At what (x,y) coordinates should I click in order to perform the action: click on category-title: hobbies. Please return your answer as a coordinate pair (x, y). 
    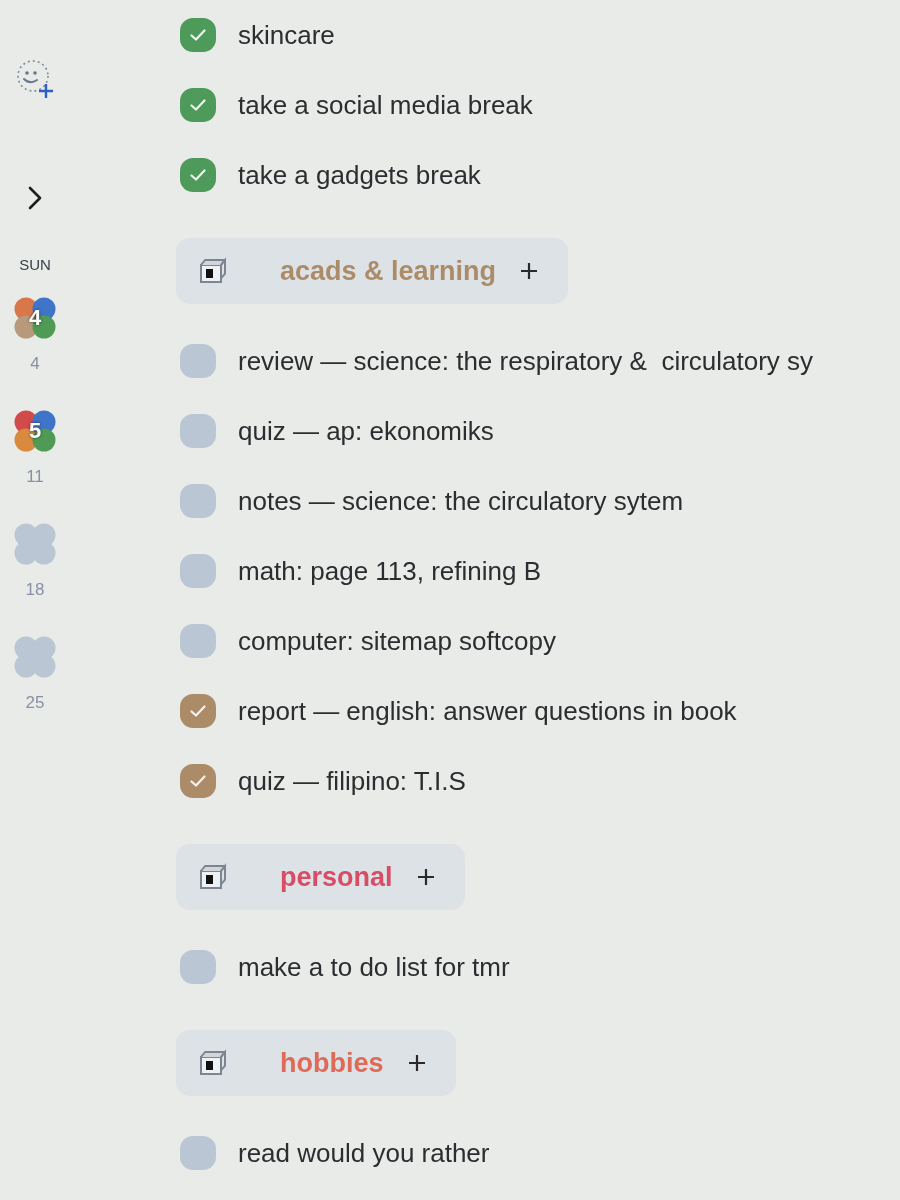
    Looking at the image, I should click on (332, 1063).